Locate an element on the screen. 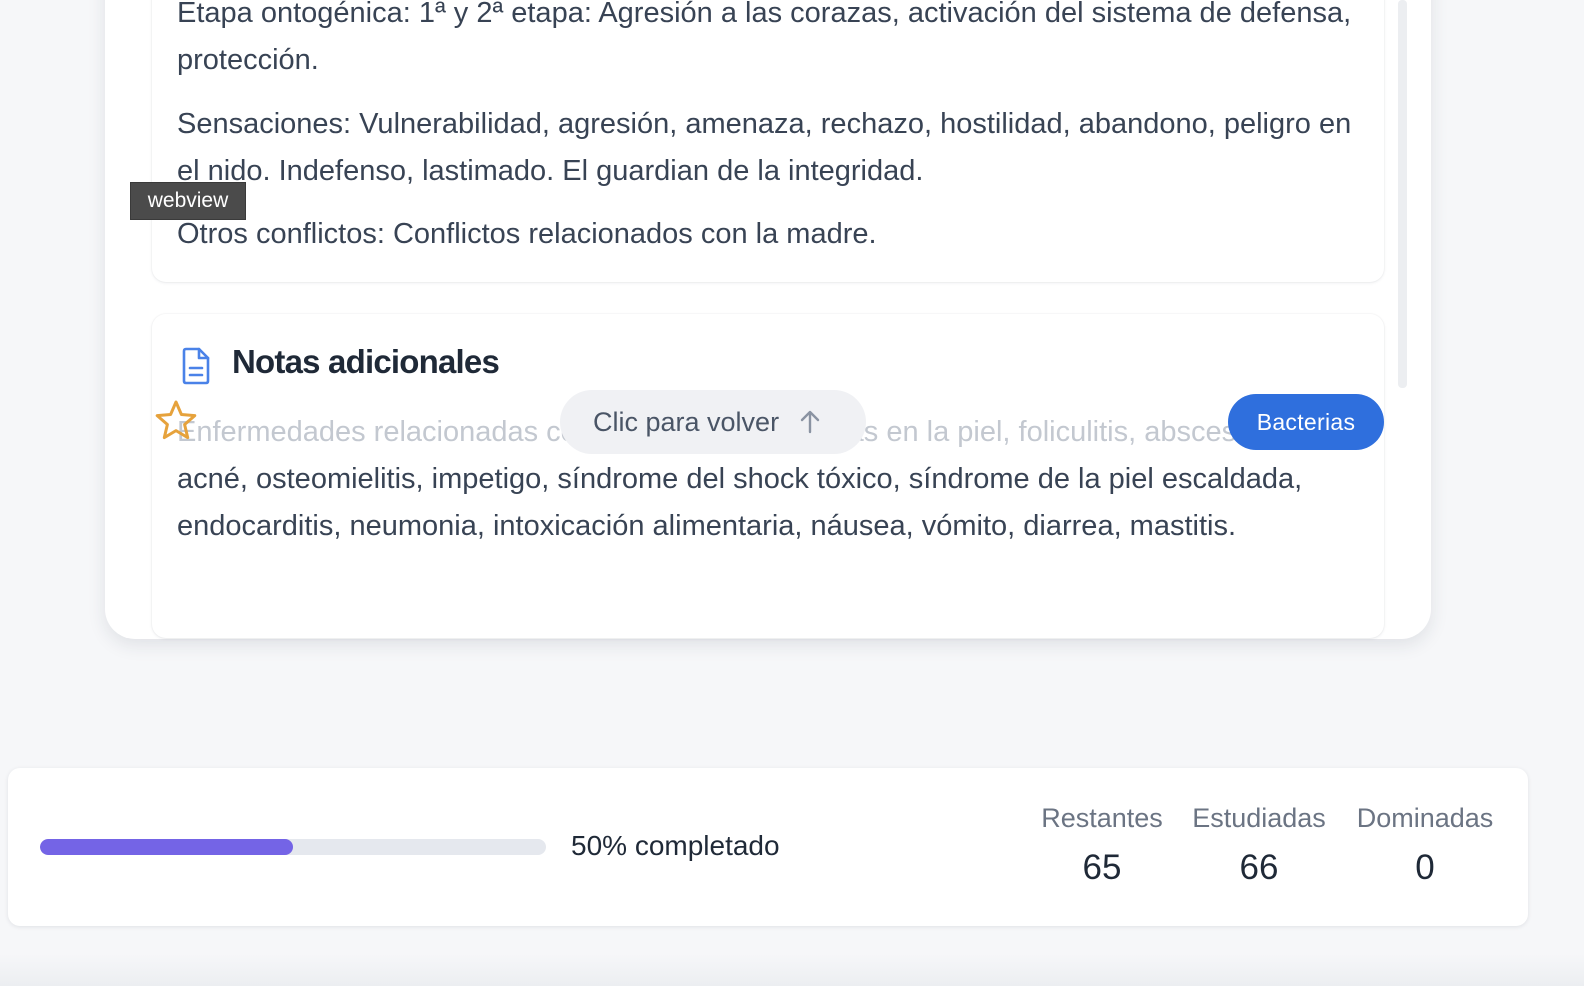 This screenshot has height=986, width=1584. progress-bar is located at coordinates (293, 847).